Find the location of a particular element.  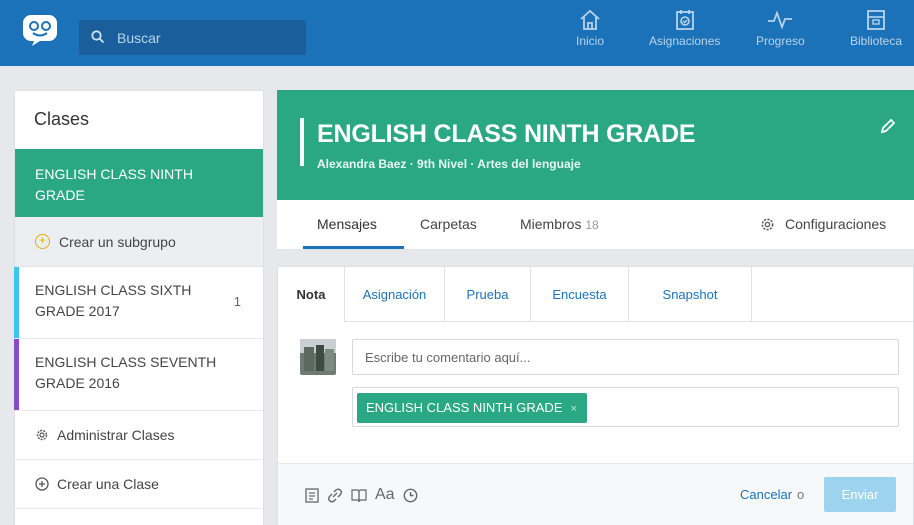

members-count: 18 is located at coordinates (592, 225).